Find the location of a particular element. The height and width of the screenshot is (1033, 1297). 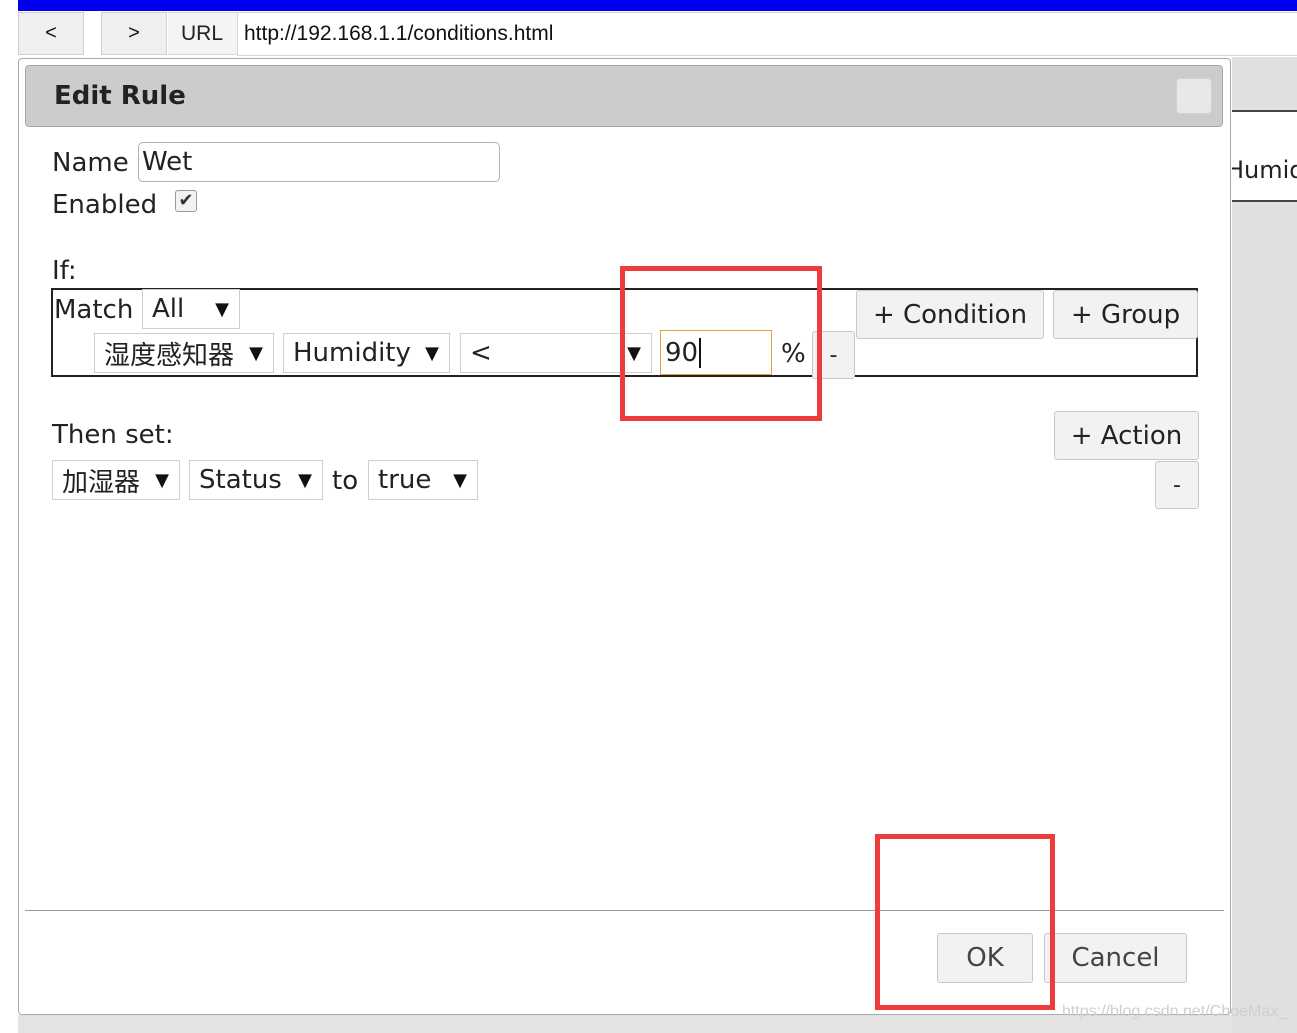

remove-action-button: - is located at coordinates (1177, 485).